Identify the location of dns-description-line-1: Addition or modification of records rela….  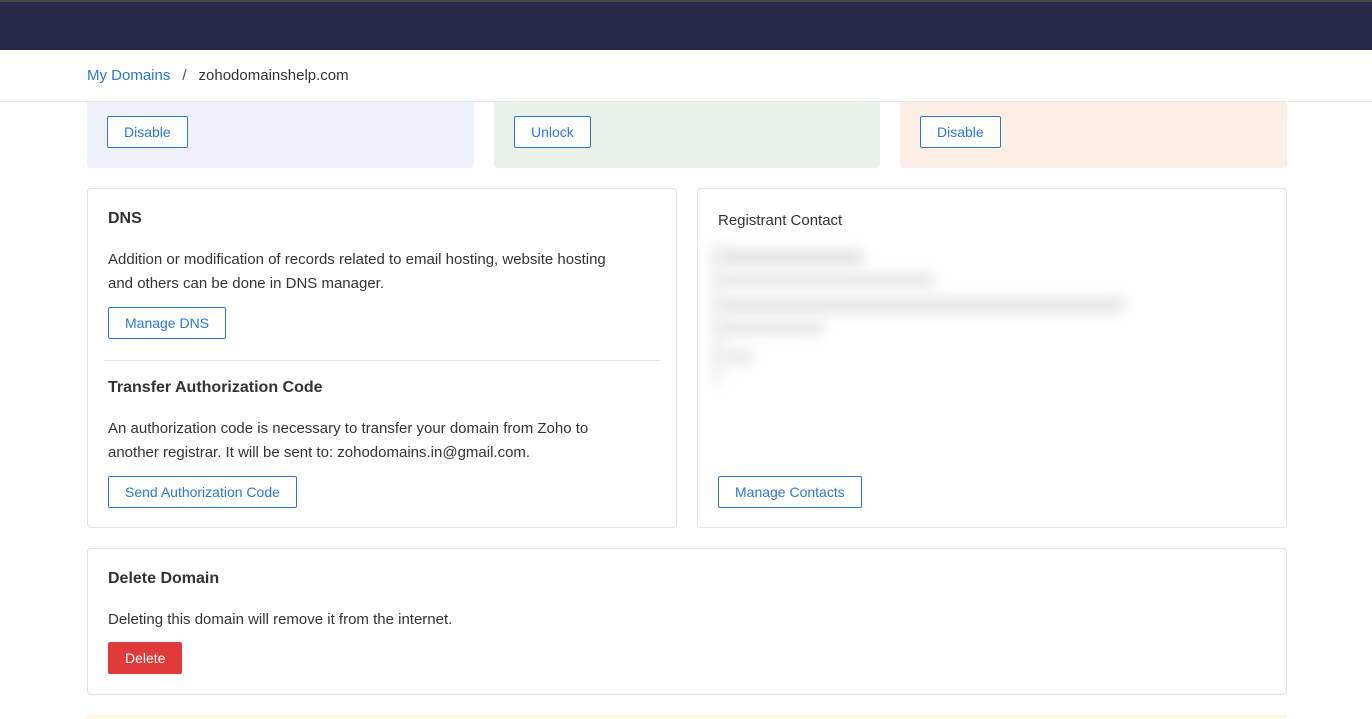
(357, 259).